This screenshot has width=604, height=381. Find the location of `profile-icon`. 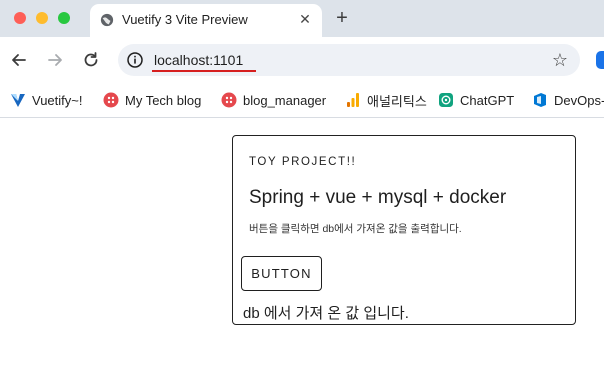

profile-icon is located at coordinates (600, 60).